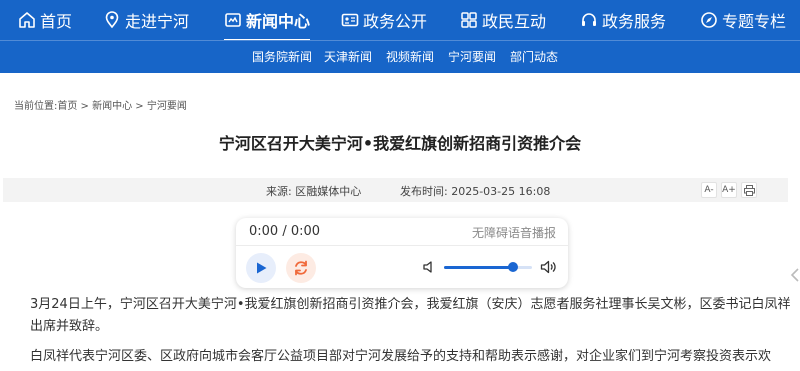 Image resolution: width=800 pixels, height=371 pixels. Describe the element at coordinates (400, 143) in the screenshot. I see `article-title: 宁河区召开大美宁河•我爱红旗创新招商引资推介会` at that location.